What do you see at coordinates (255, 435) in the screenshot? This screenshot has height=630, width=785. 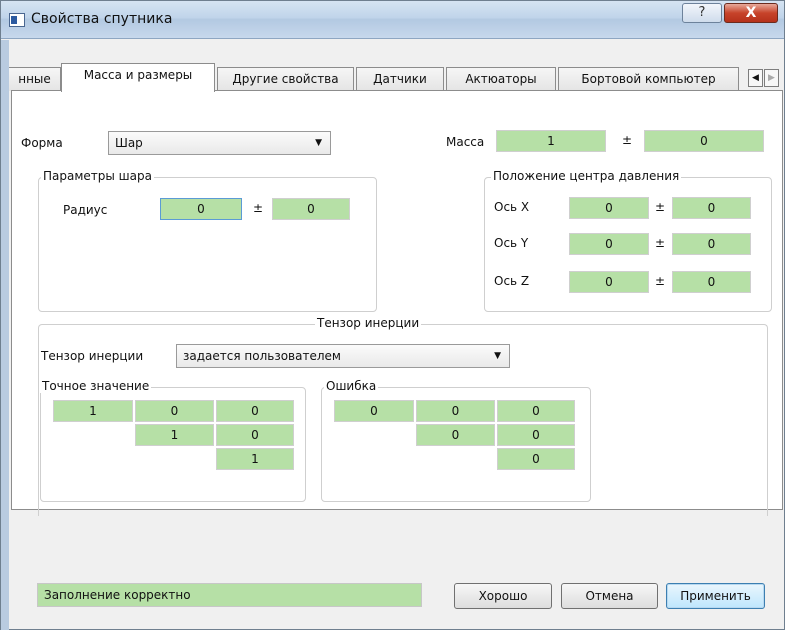 I see `exact-cell-23: 0` at bounding box center [255, 435].